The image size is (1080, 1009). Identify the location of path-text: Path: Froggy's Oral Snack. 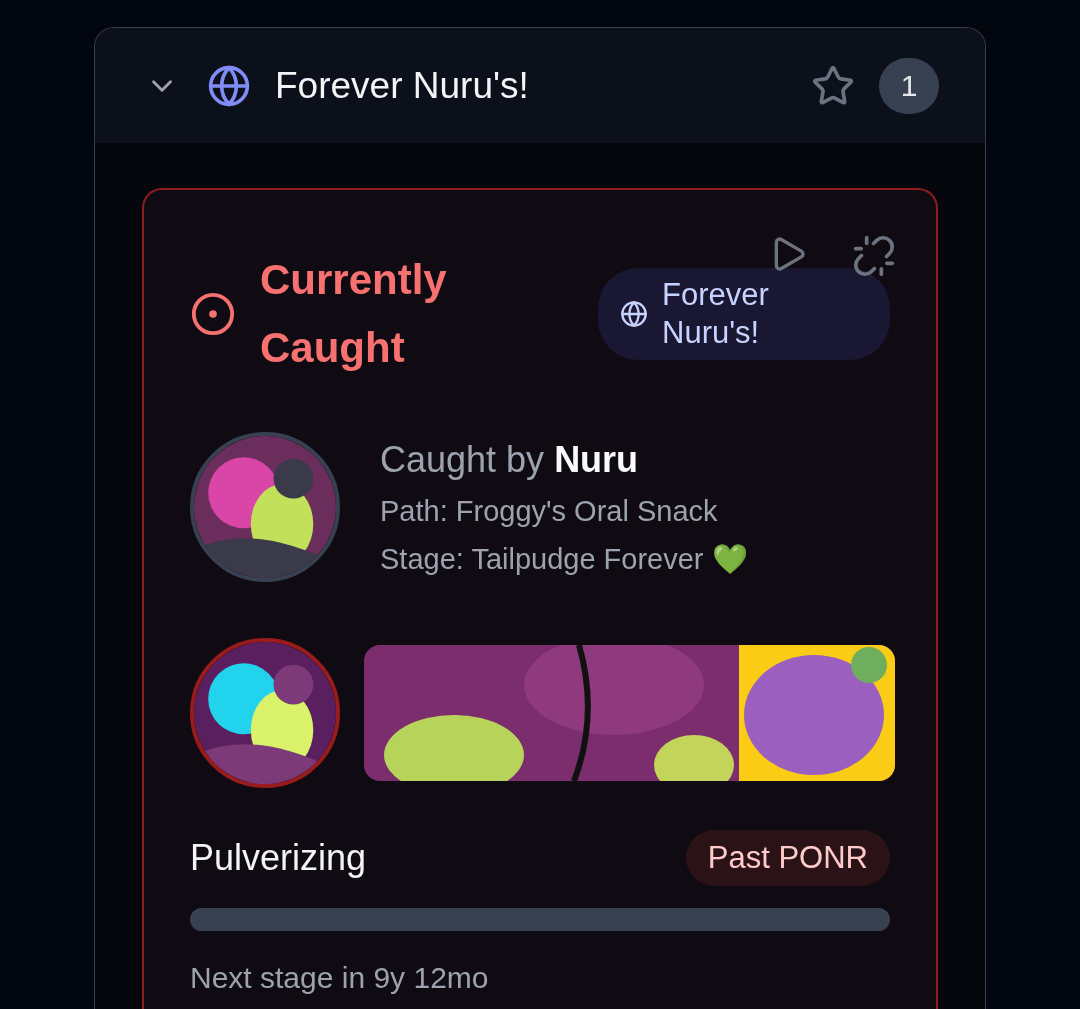
(549, 511).